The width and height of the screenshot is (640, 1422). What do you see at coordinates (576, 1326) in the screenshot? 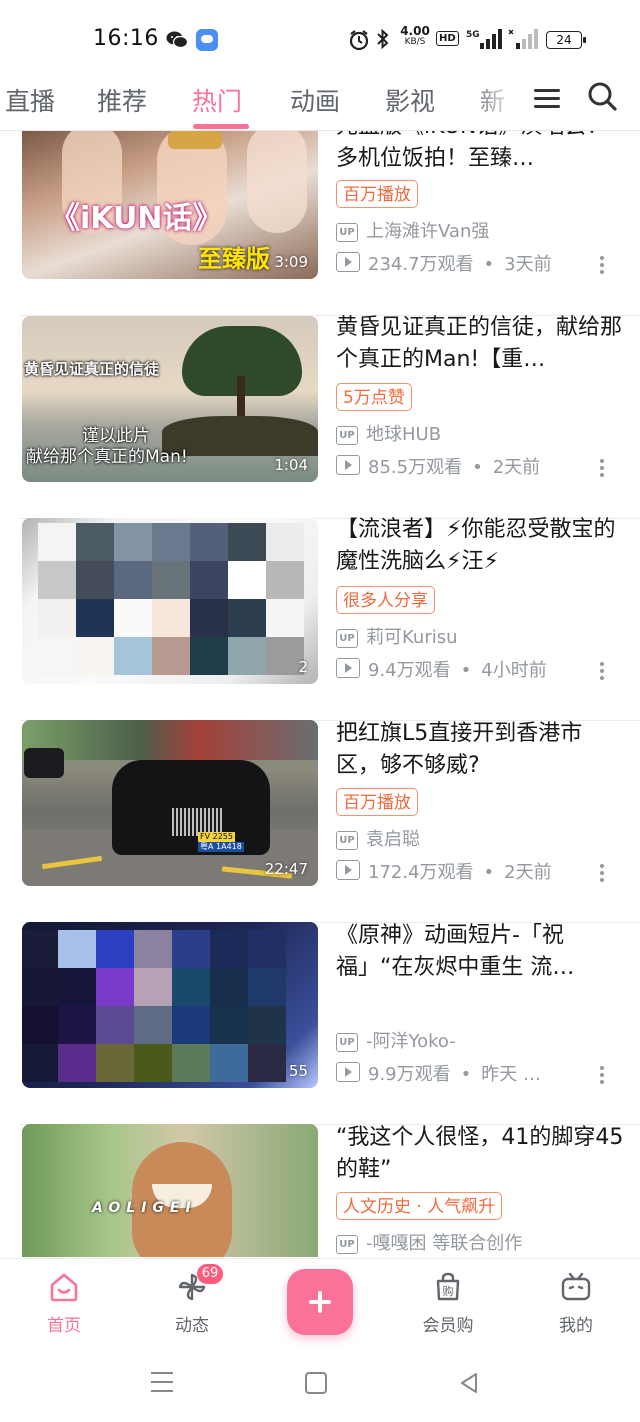
I see `nav-label: 我的` at bounding box center [576, 1326].